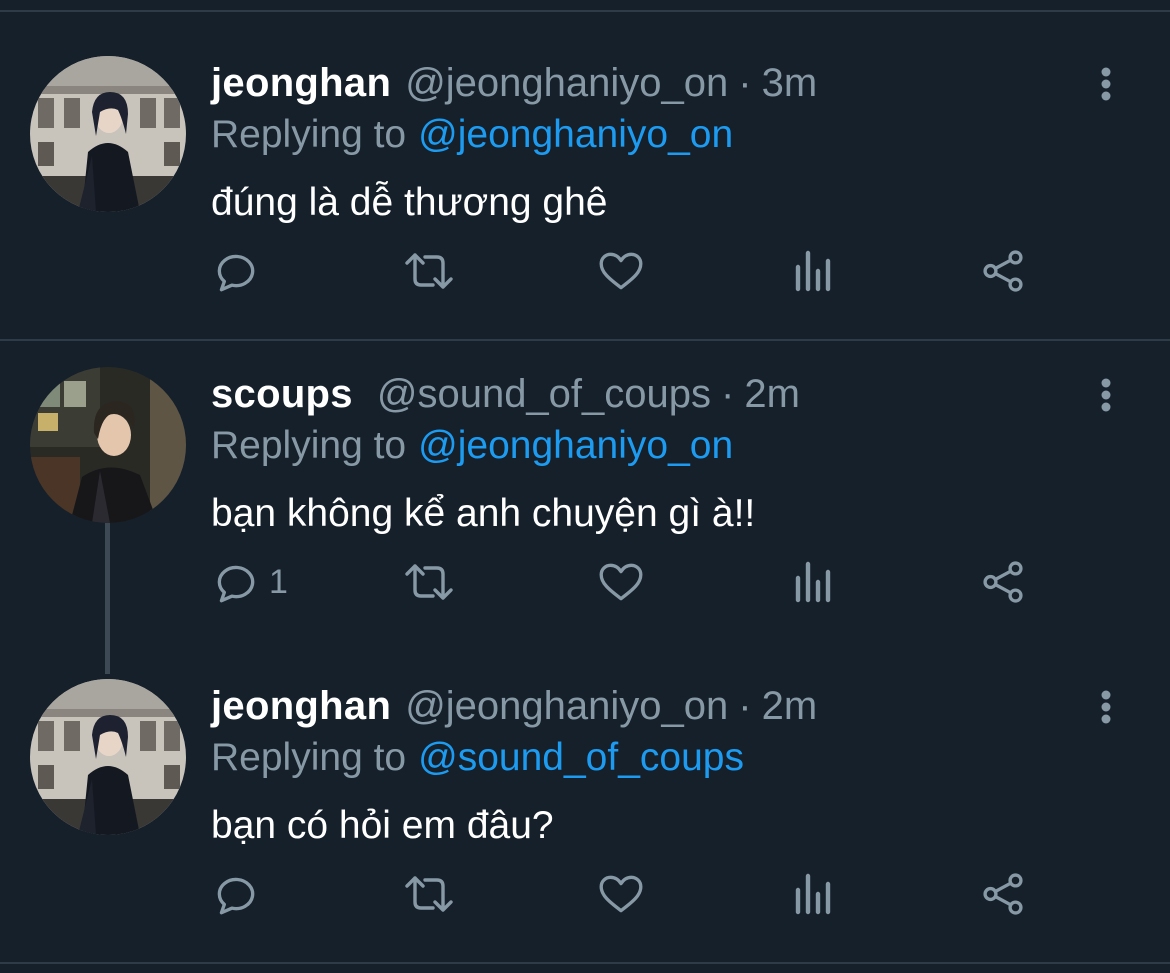  I want to click on tweet-header: jeonghan @jeonghaniyo_on · 2m, so click(514, 706).